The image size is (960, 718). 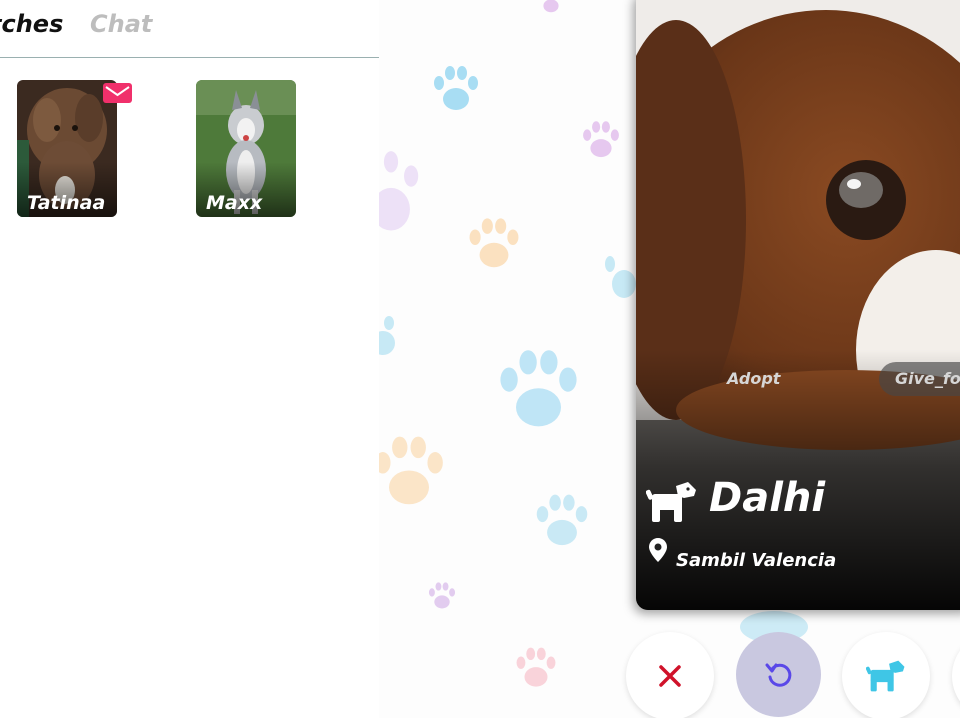 I want to click on reject-button, so click(x=670, y=675).